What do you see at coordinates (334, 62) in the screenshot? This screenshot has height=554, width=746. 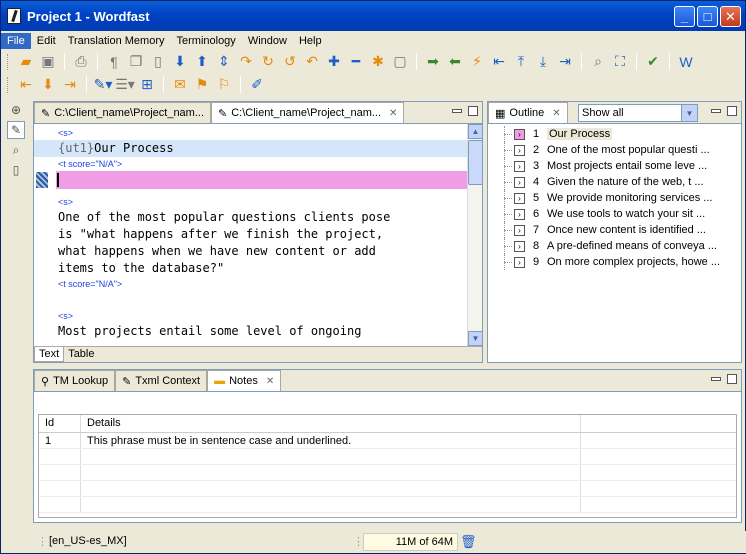 I see `plus-icon: ✚` at bounding box center [334, 62].